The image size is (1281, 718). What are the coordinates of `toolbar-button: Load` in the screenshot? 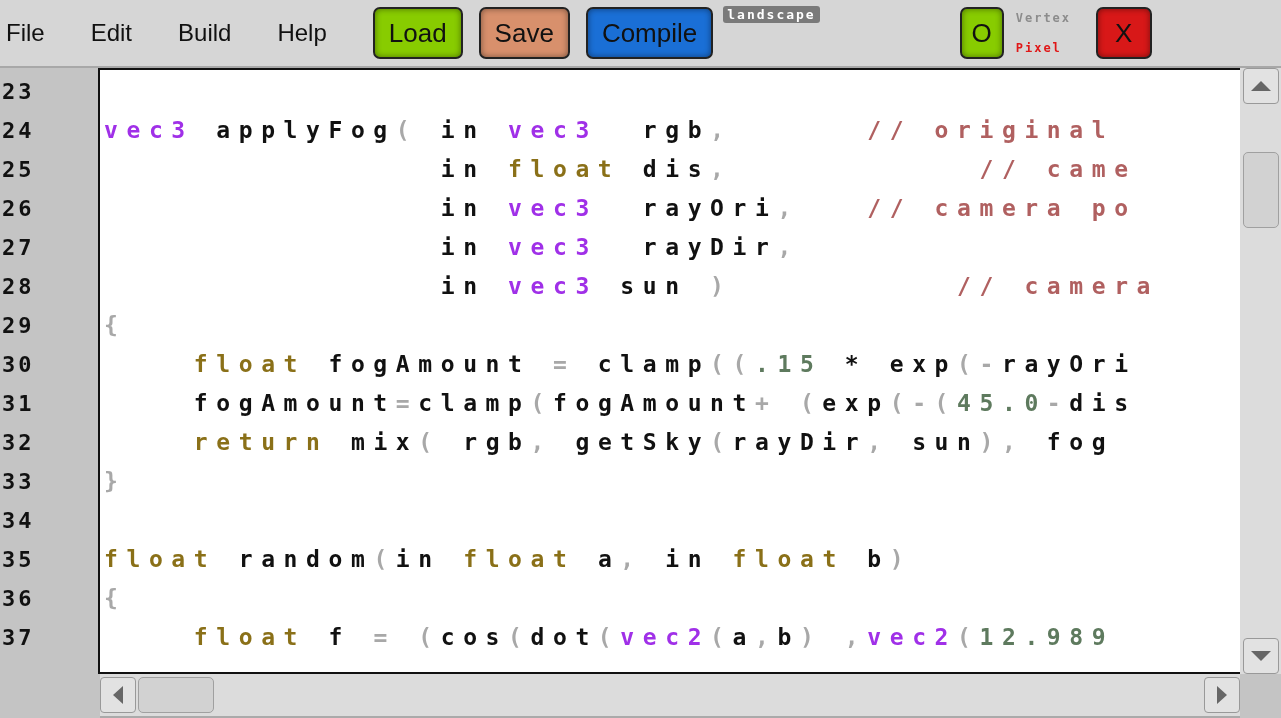 It's located at (417, 33).